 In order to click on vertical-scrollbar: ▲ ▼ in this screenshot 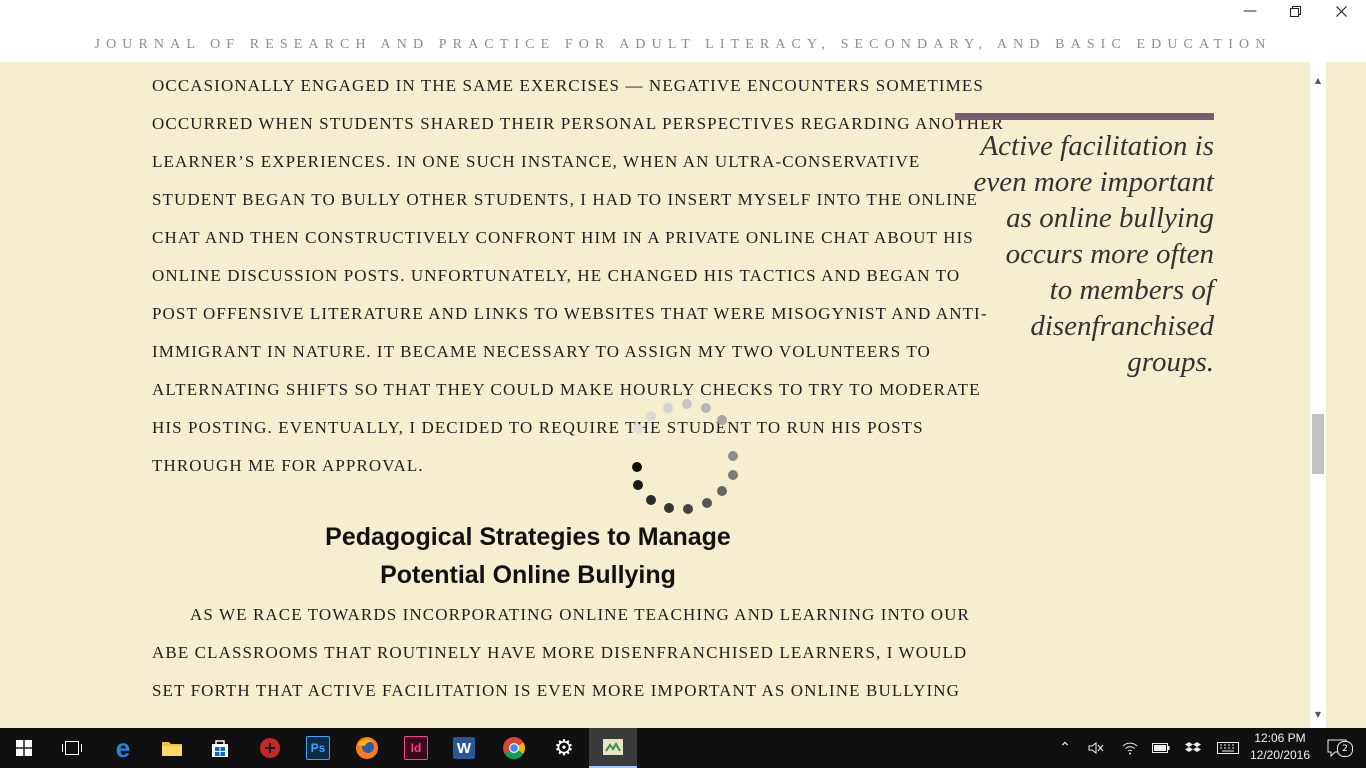, I will do `click(1318, 395)`.